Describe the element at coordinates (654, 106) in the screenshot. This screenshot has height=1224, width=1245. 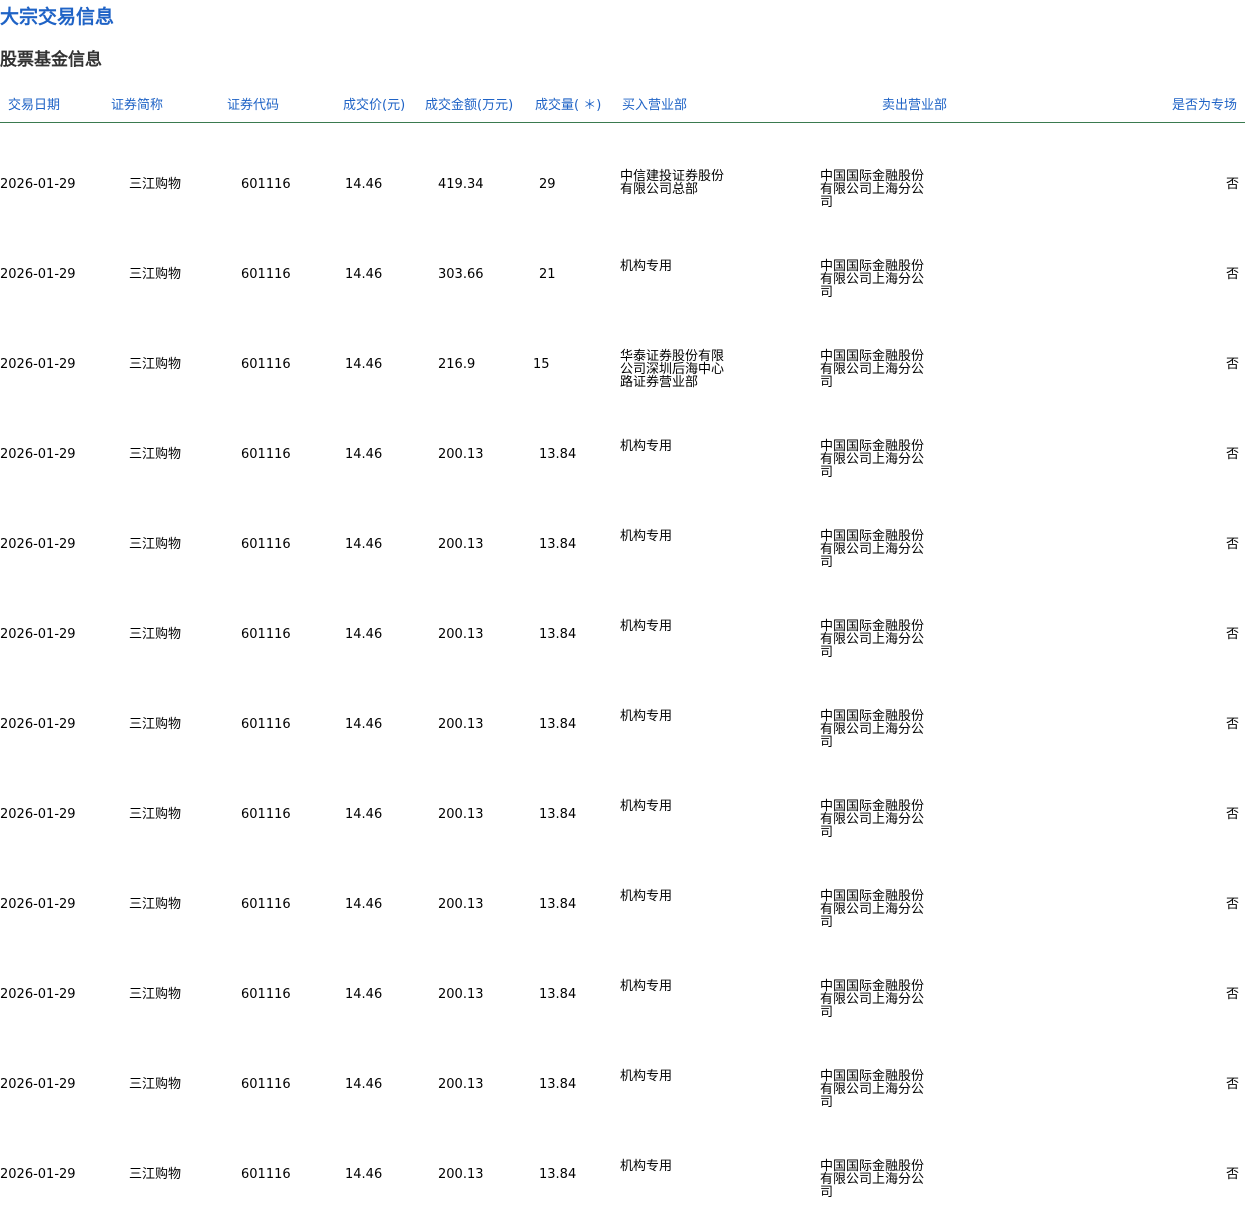
I see `header-buyer-branch: 买入营业部` at that location.